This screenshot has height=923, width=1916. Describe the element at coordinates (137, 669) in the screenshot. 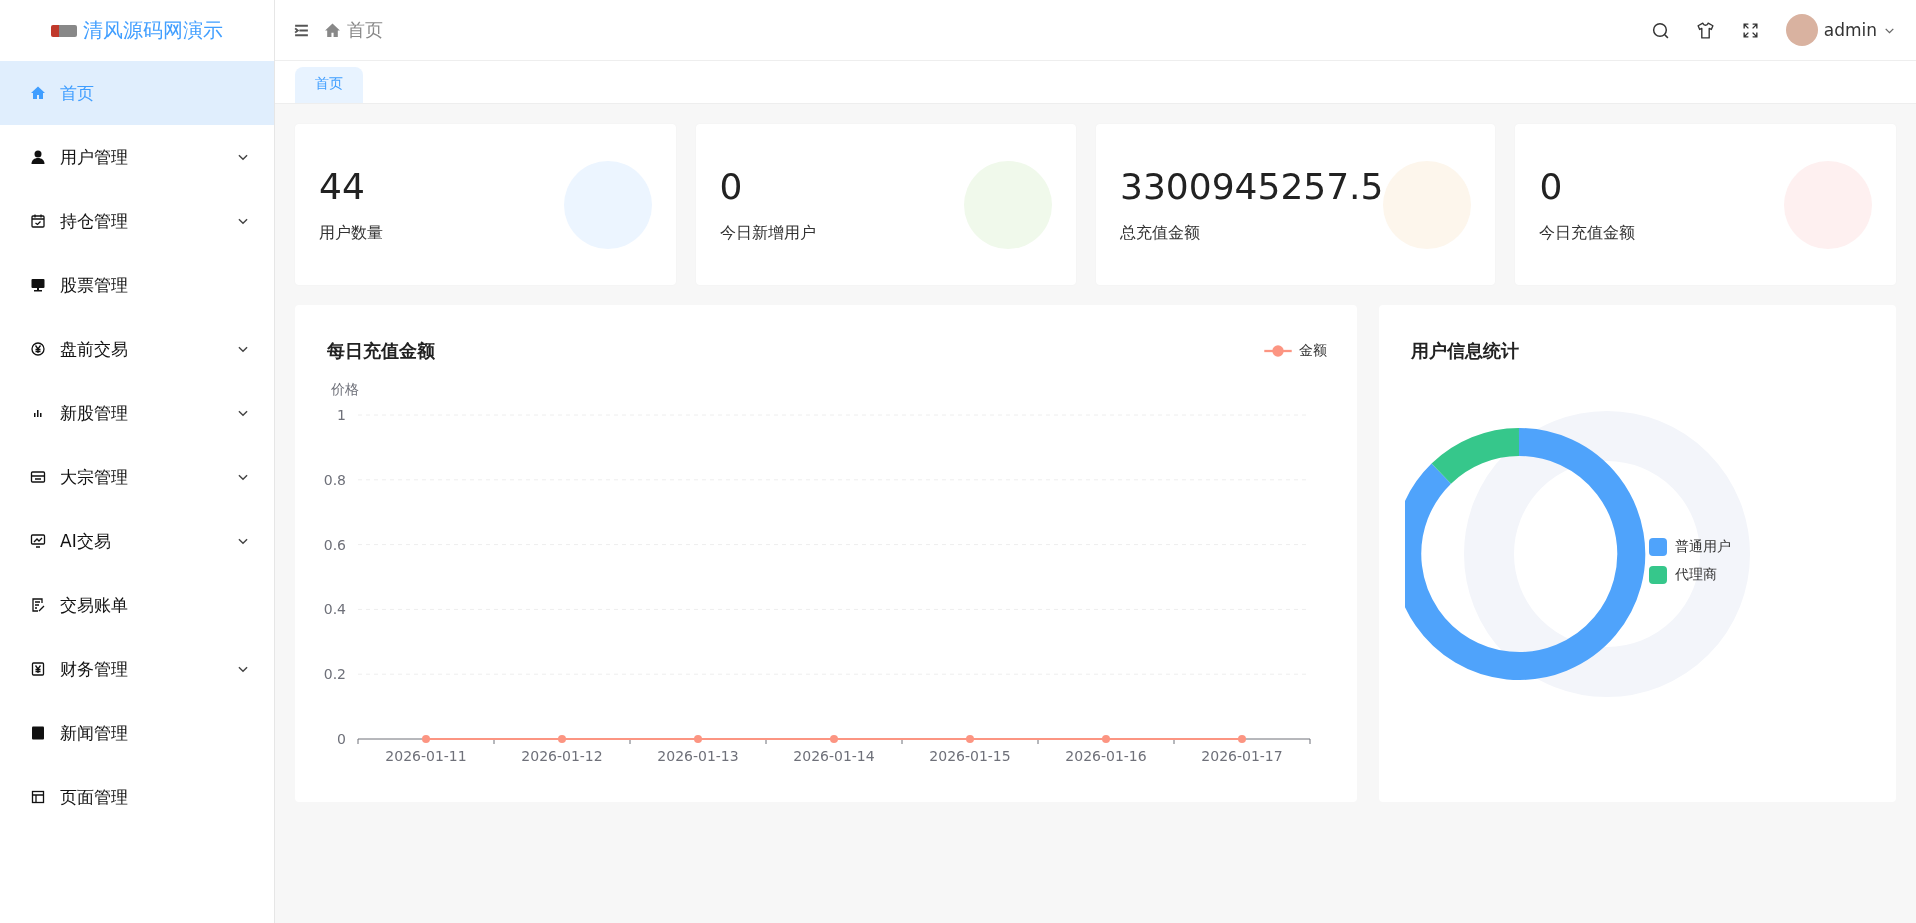

I see `sidebar-item: 财务管理` at that location.